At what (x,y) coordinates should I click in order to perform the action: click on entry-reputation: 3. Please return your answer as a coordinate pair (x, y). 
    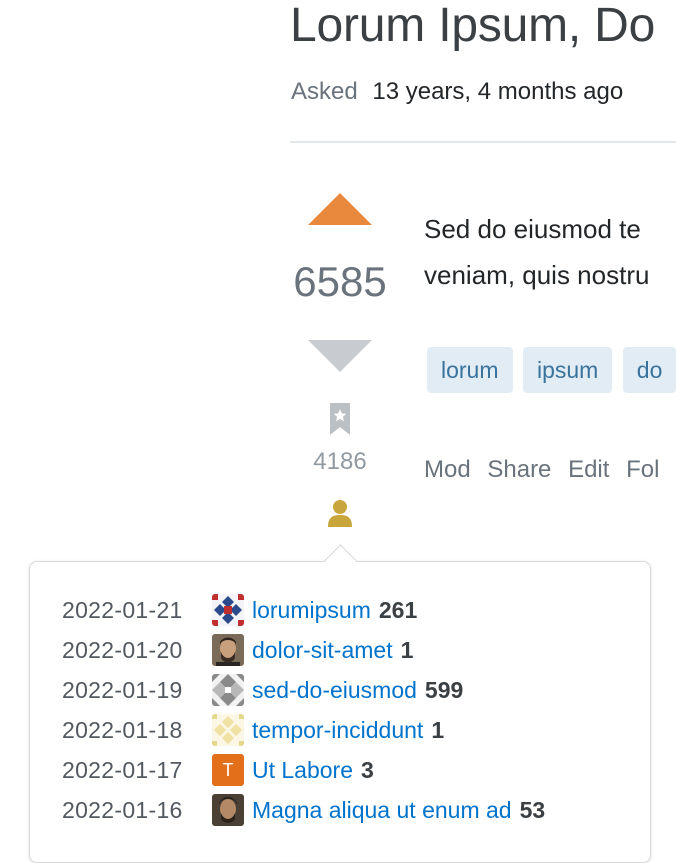
    Looking at the image, I should click on (367, 769).